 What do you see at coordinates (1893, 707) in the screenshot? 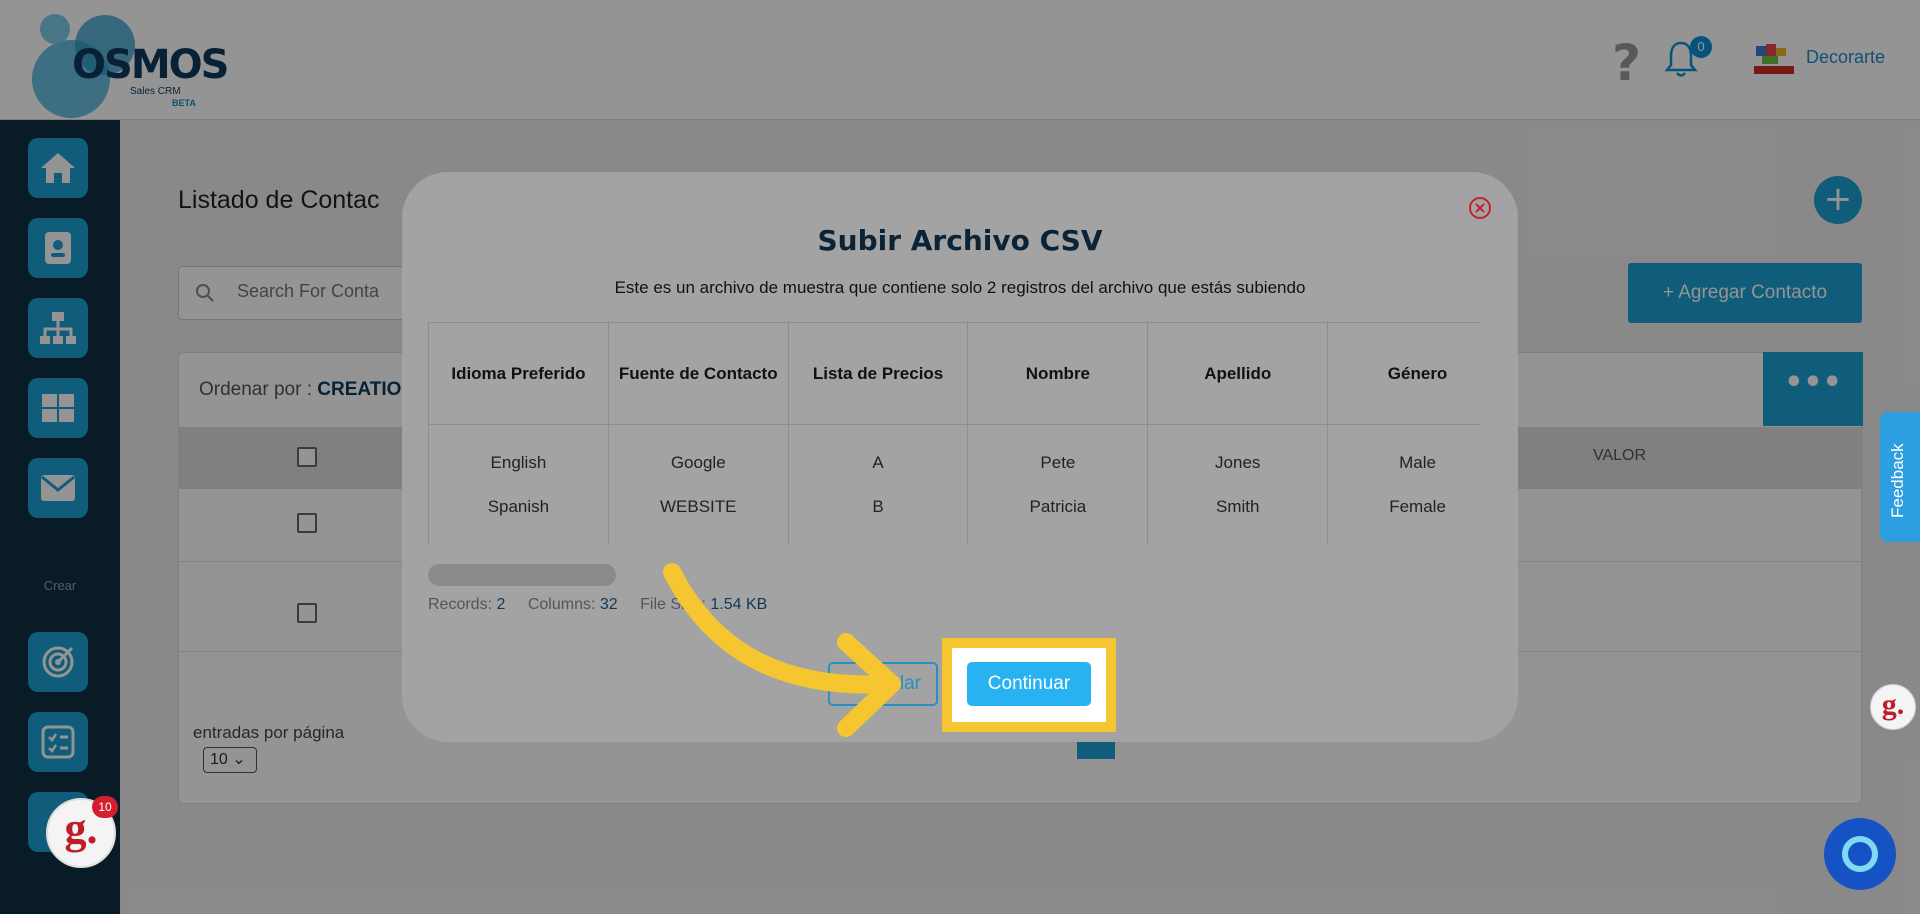
I see `g-widget-side: g.` at bounding box center [1893, 707].